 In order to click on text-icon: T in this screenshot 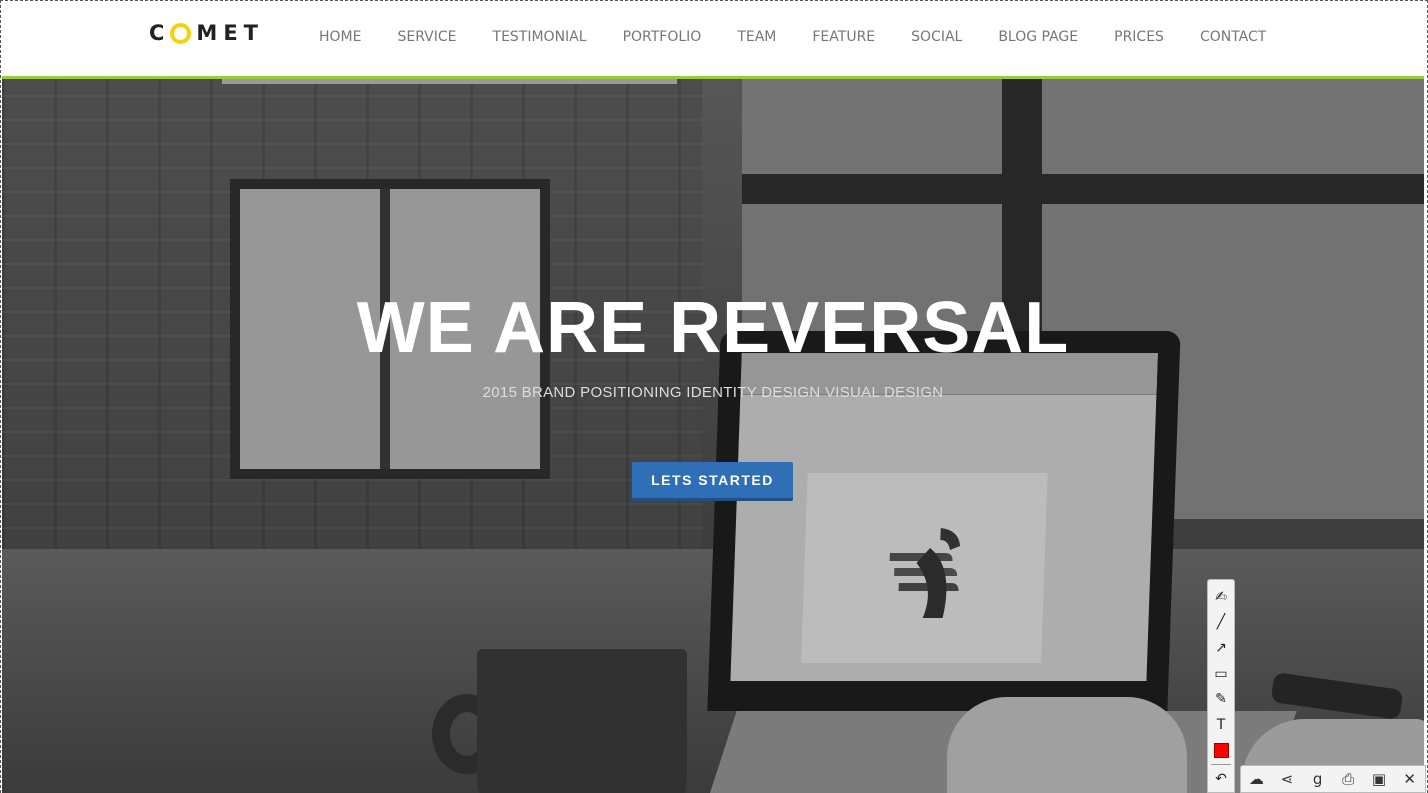, I will do `click(1221, 725)`.